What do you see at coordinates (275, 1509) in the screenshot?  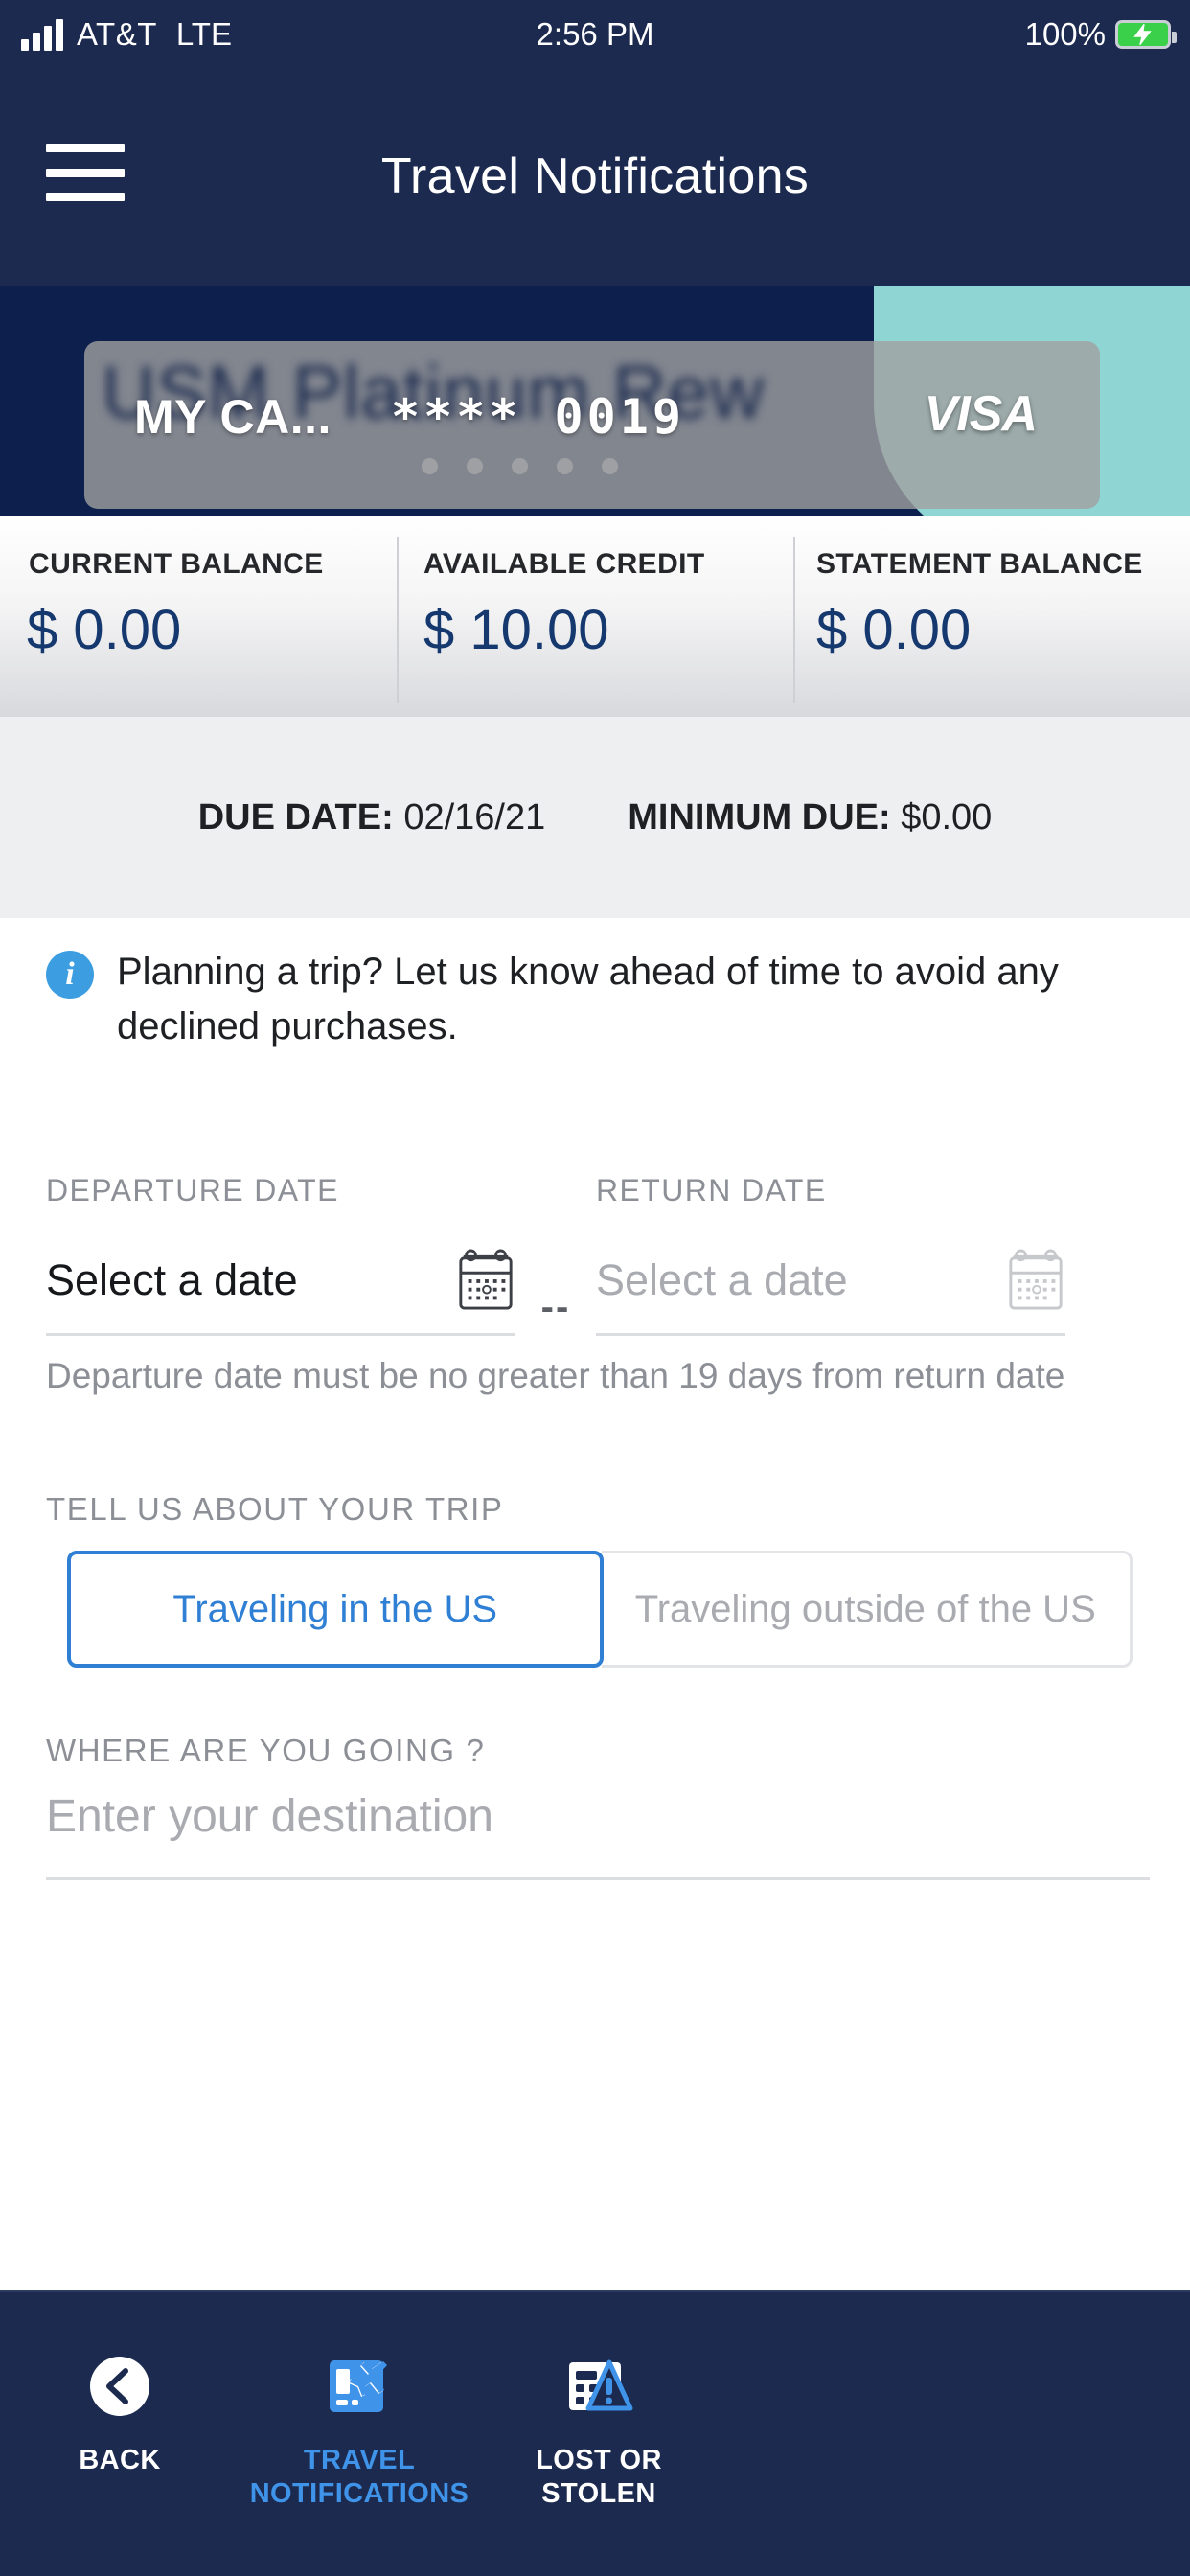 I see `trip-section-label: TELL US ABOUT YOUR TRIP` at bounding box center [275, 1509].